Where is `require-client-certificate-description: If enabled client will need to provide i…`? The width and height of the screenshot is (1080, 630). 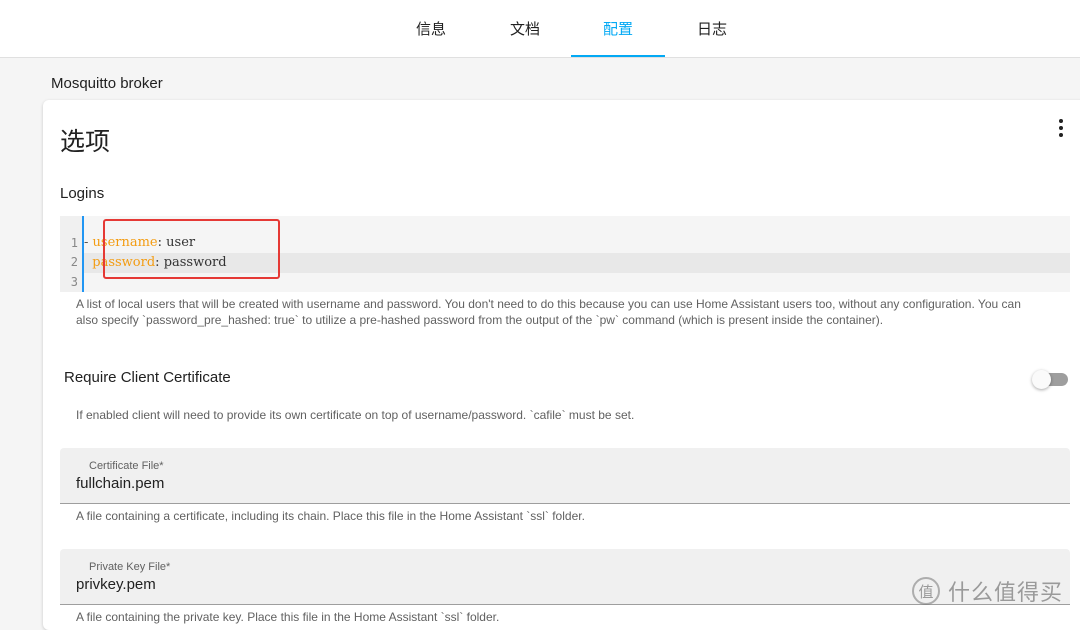 require-client-certificate-description: If enabled client will need to provide i… is located at coordinates (355, 415).